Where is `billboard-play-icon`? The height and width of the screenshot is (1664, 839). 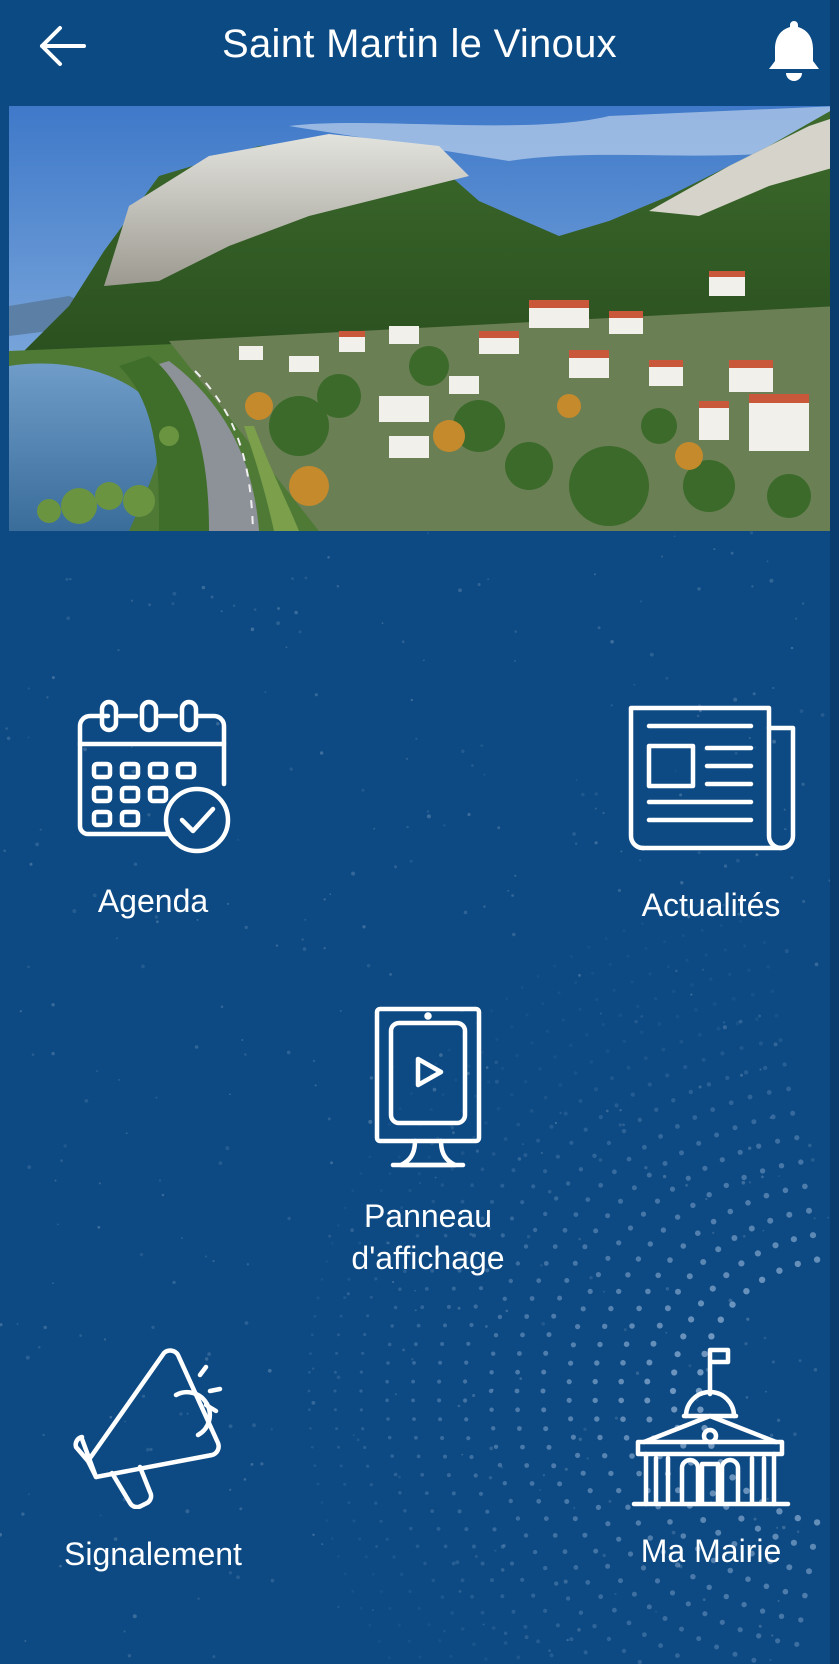 billboard-play-icon is located at coordinates (428, 1087).